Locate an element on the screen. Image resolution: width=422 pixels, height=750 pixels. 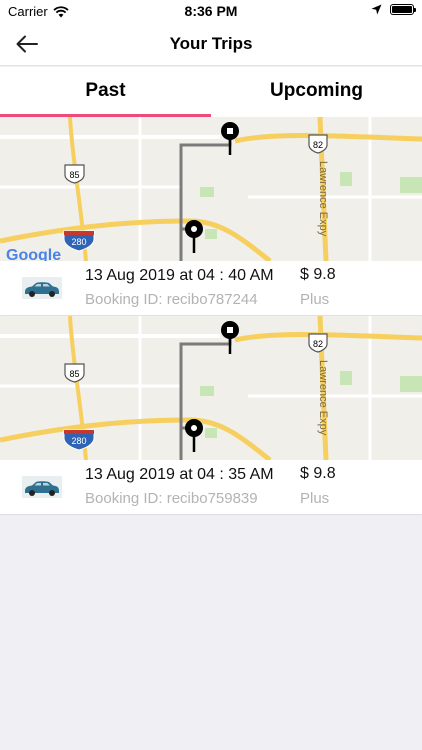
trip-date: 13 Aug 2019 at 04 : 40 AM is located at coordinates (179, 275).